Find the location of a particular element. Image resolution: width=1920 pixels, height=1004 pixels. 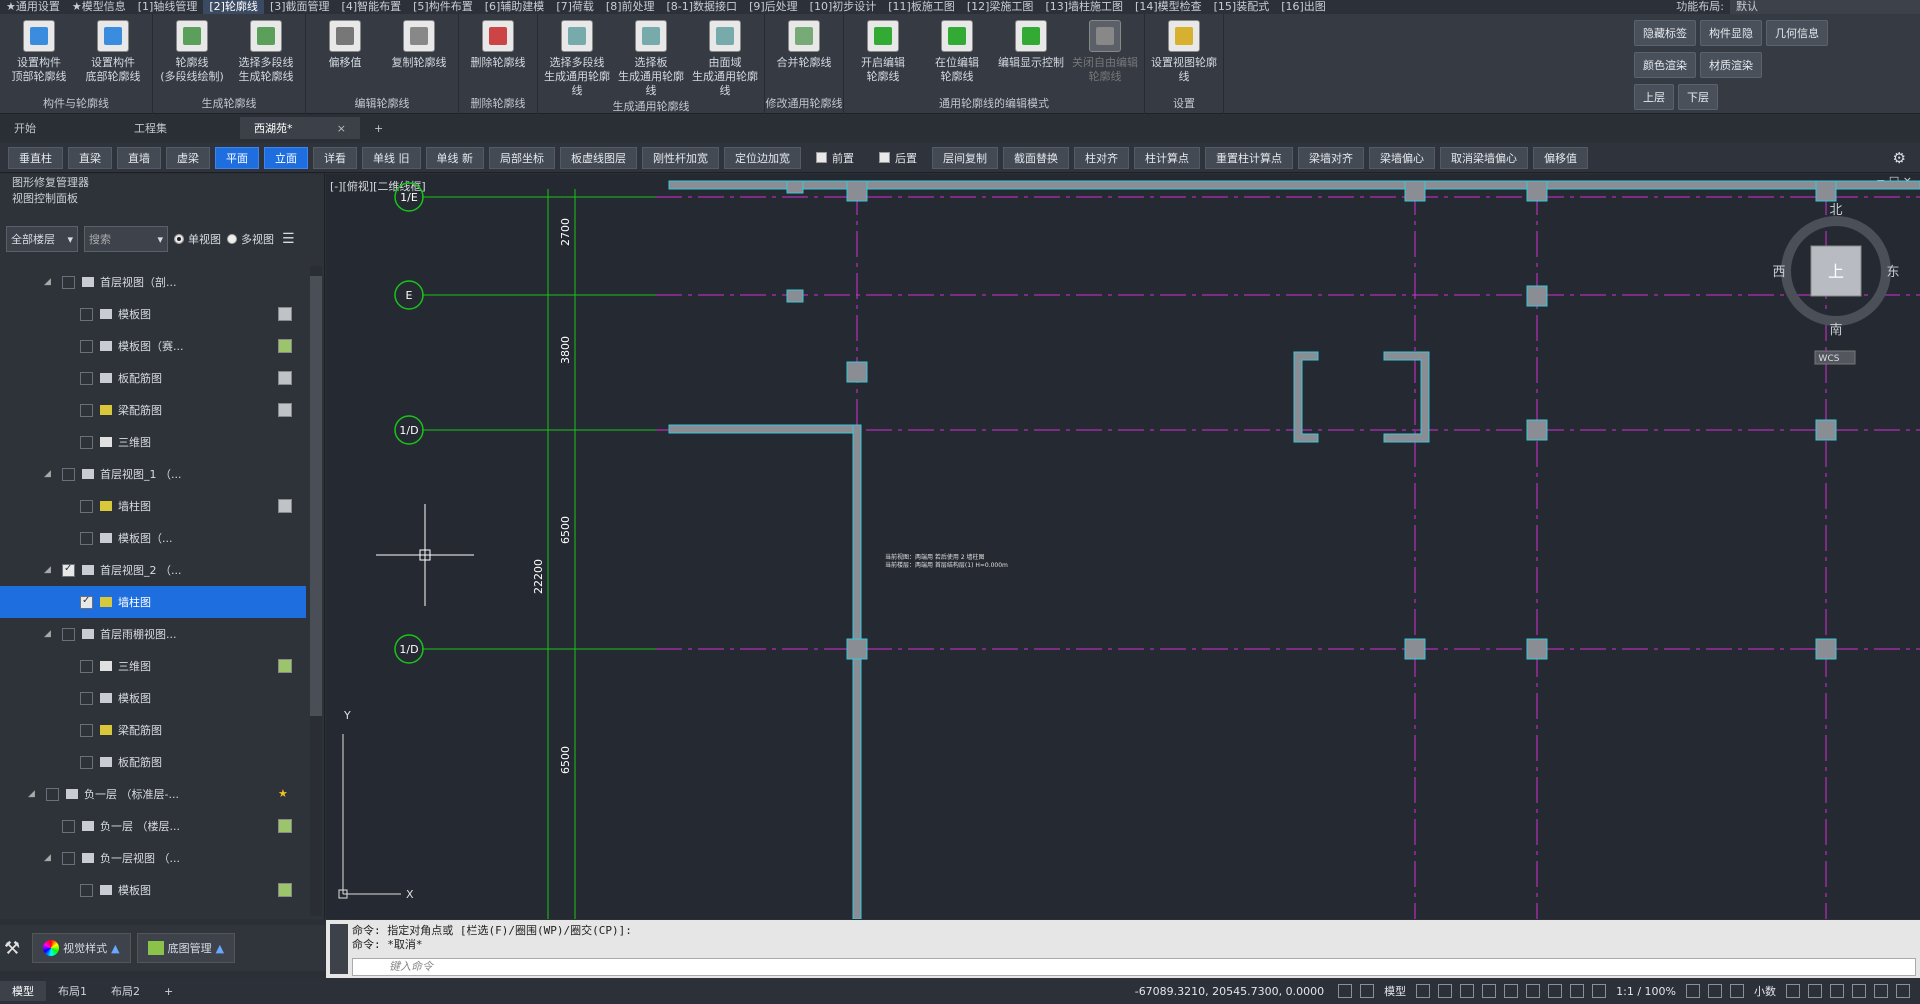

menu-item: [6]辅助建模 is located at coordinates (515, 7).